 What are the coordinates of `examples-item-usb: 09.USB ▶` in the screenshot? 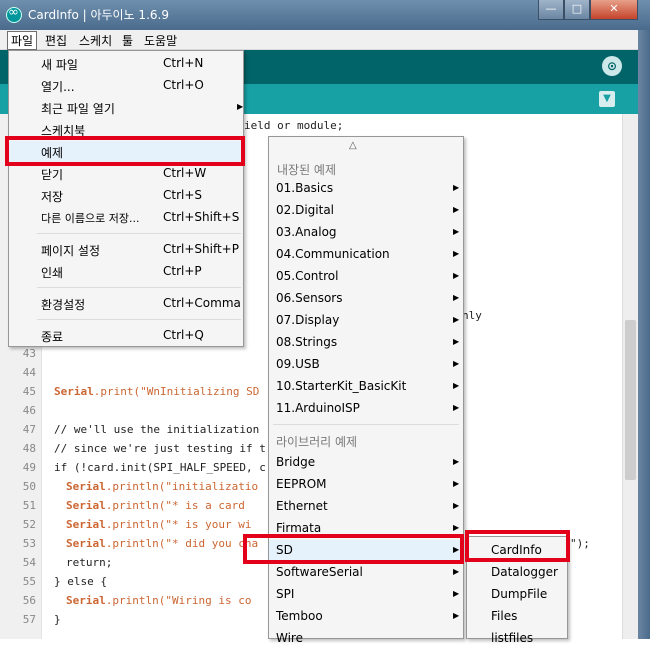 It's located at (366, 365).